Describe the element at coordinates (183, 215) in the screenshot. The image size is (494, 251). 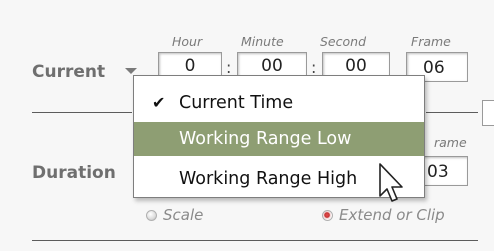
I see `scale-label: Scale` at that location.